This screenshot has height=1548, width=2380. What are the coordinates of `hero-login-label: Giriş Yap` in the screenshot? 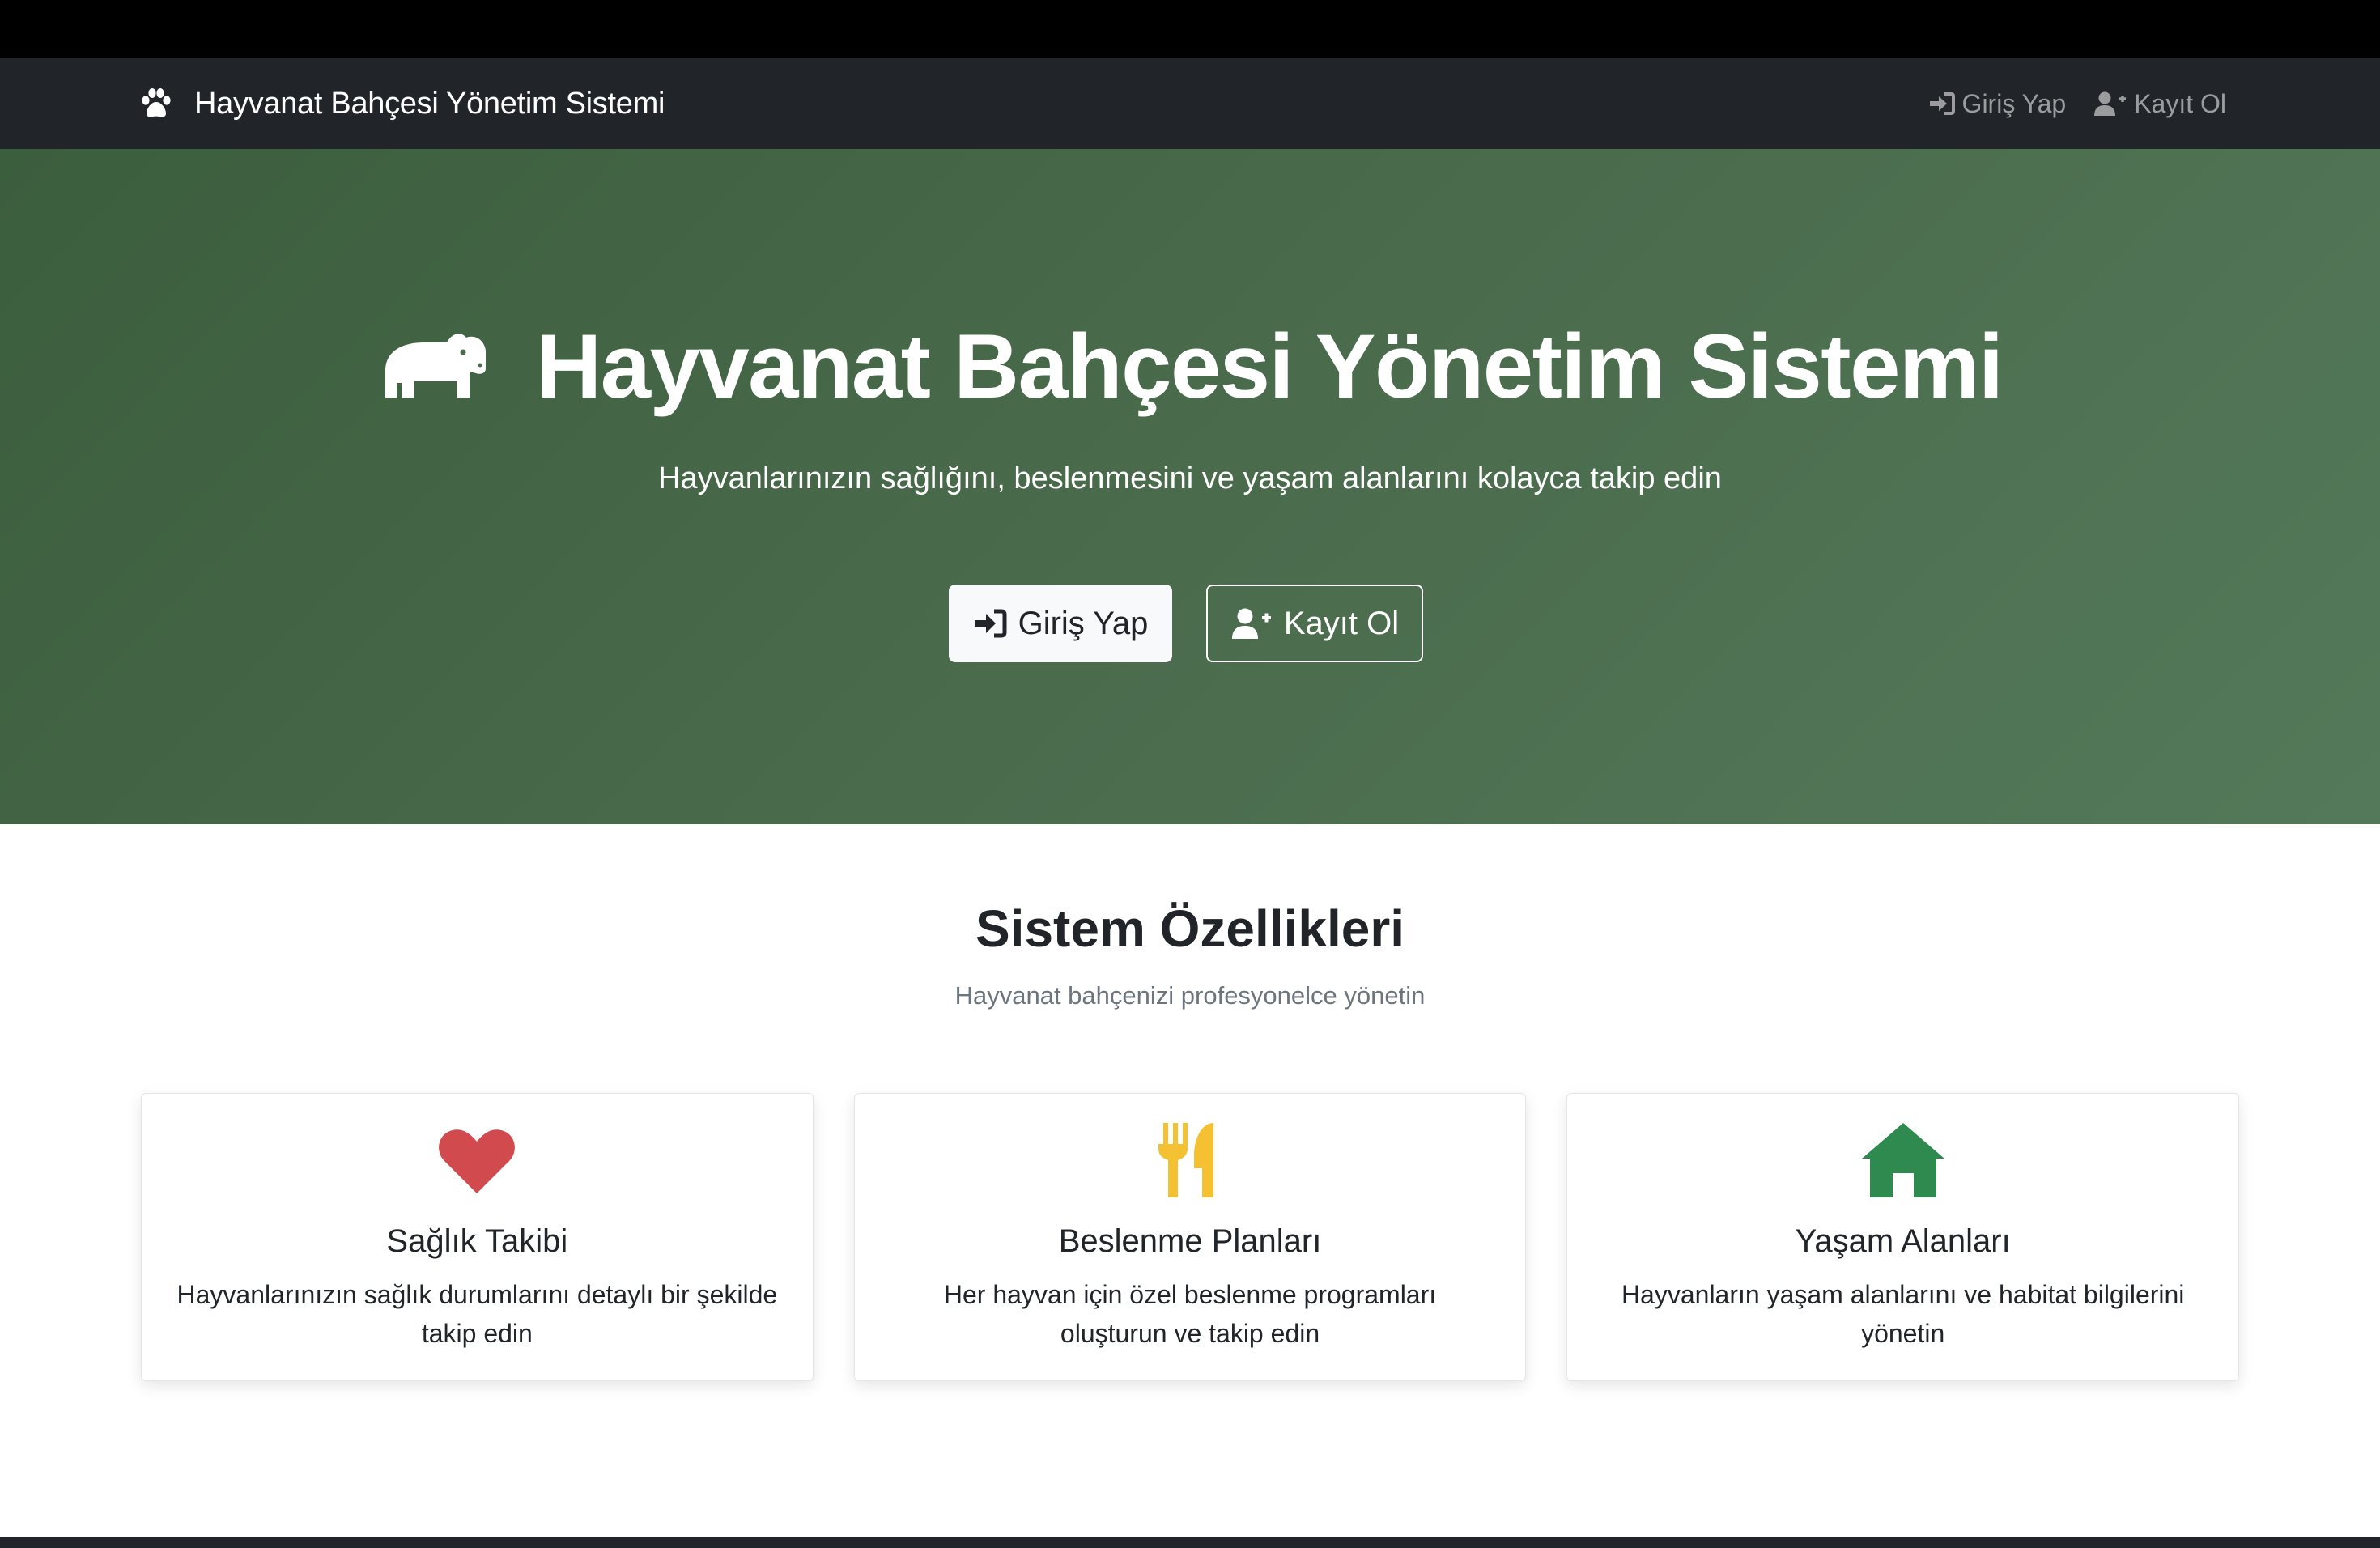 It's located at (1083, 623).